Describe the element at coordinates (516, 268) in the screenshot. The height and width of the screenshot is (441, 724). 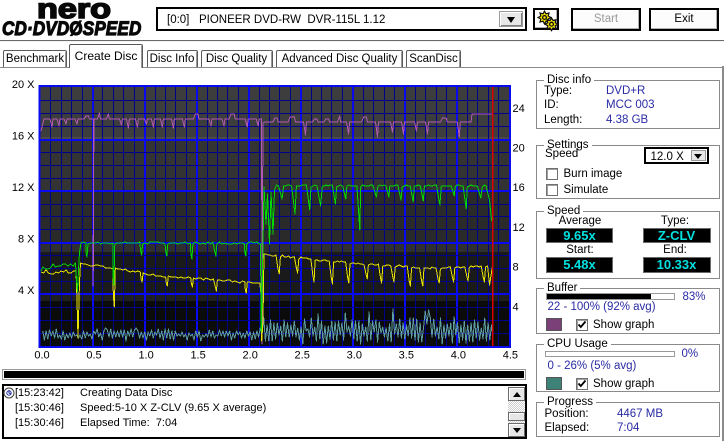
I see `svg-text: 8` at that location.